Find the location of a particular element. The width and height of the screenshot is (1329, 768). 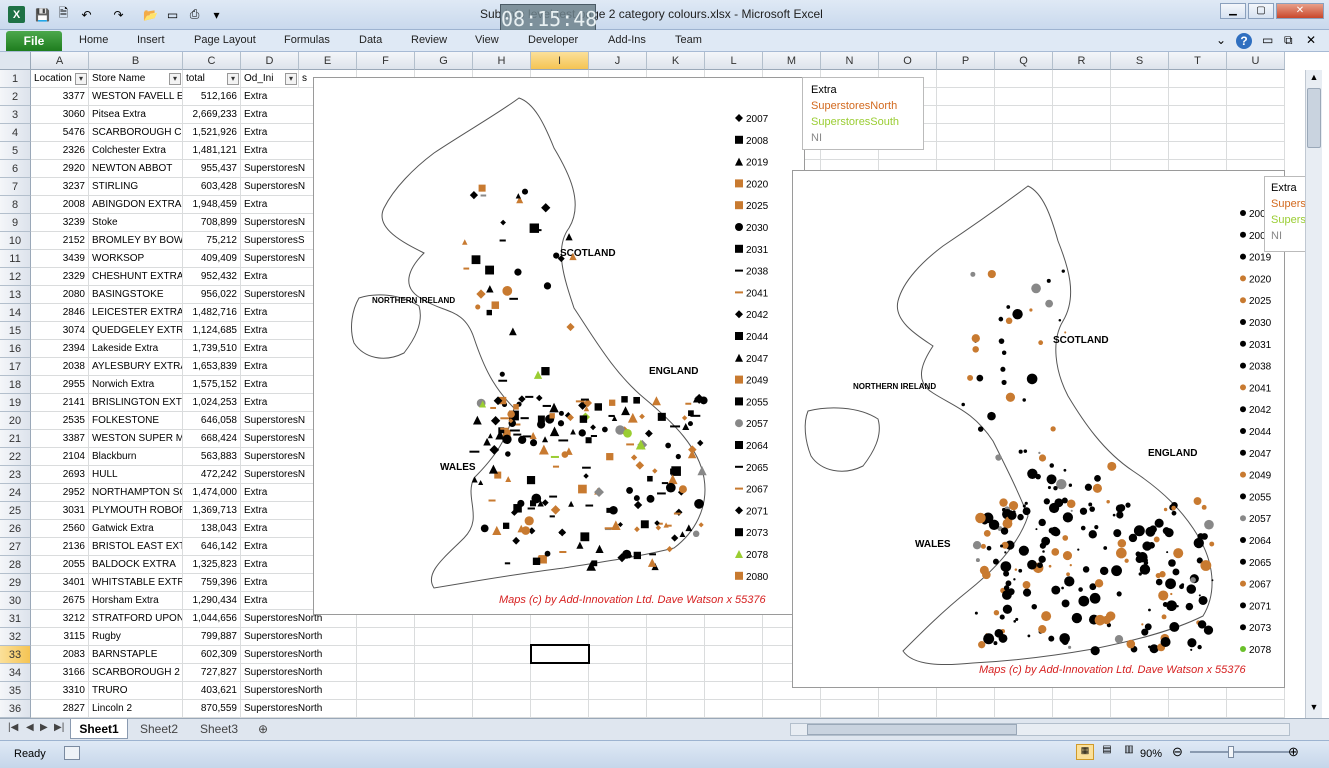

zoom-out-icon: ⊖ is located at coordinates (1177, 752).